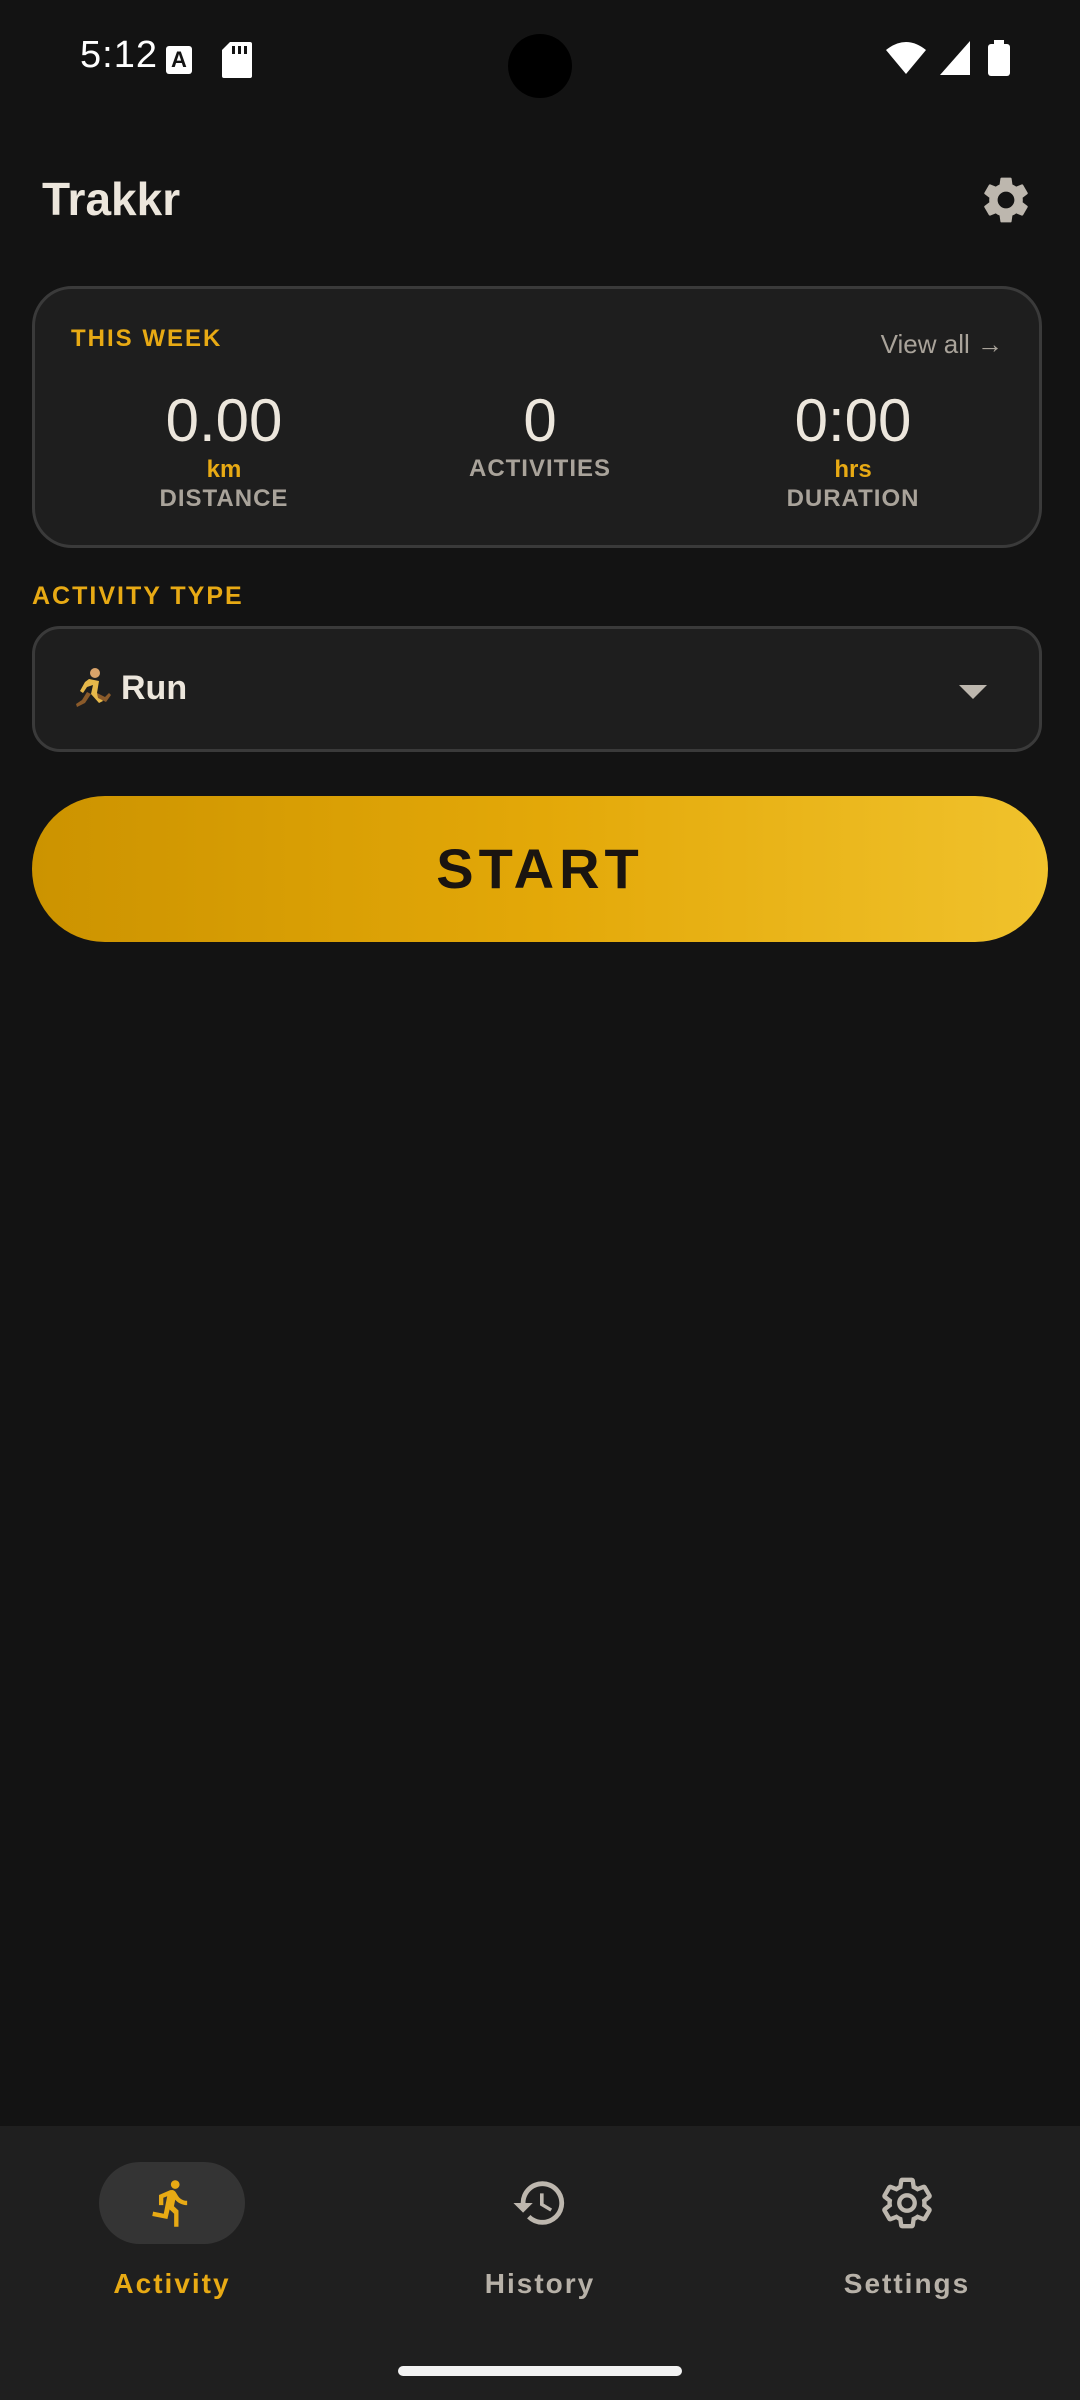 This screenshot has width=1080, height=2400. Describe the element at coordinates (906, 58) in the screenshot. I see `wifi-icon` at that location.